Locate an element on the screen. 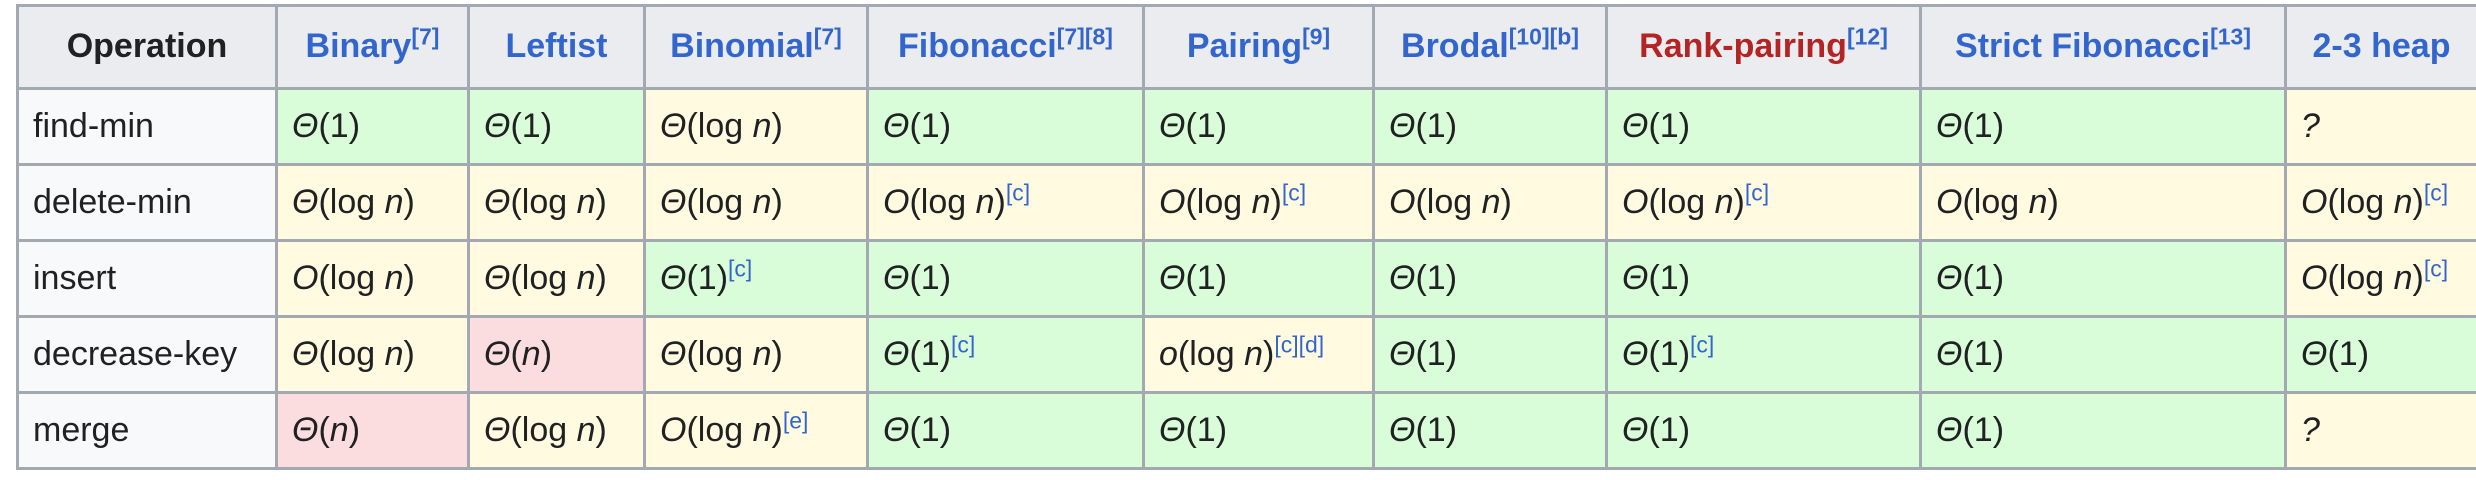 The height and width of the screenshot is (480, 2476). citation-link: [10][b] is located at coordinates (1544, 37).